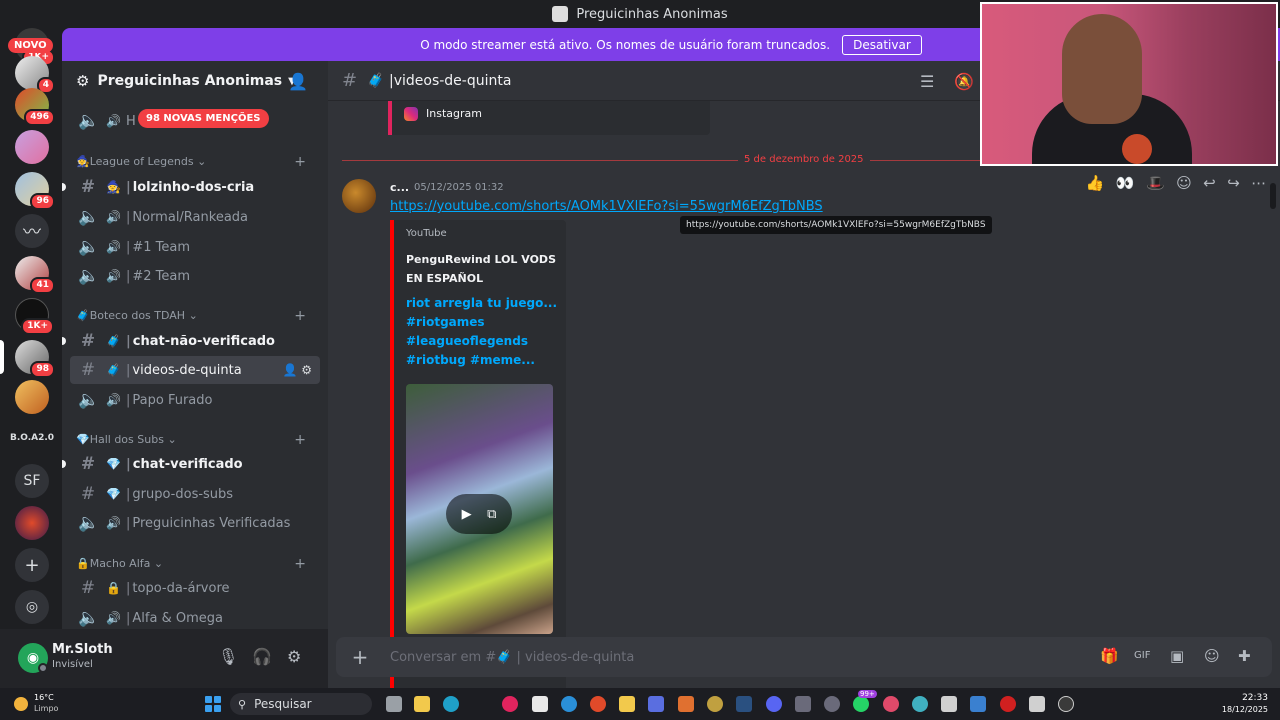  I want to click on channel-2-team: 🔈 🔊 | #2 Team, so click(195, 276).